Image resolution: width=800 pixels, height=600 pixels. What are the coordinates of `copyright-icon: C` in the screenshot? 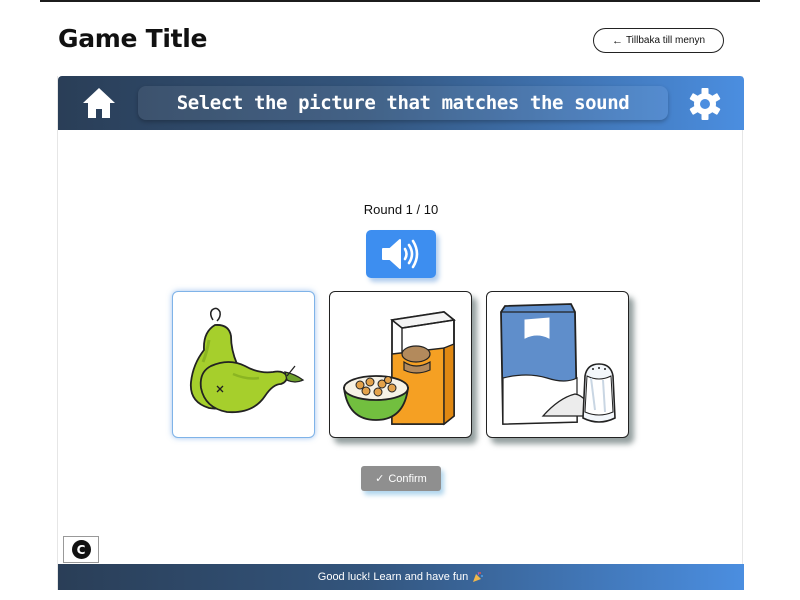 It's located at (81, 549).